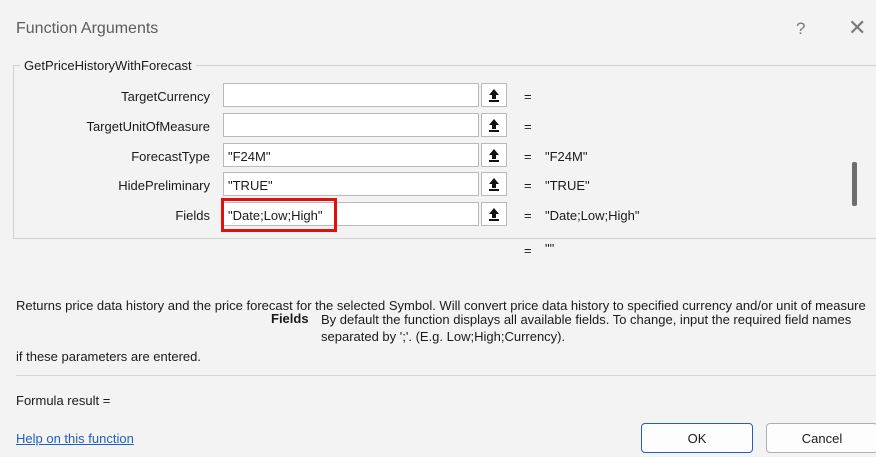 The height and width of the screenshot is (457, 876). What do you see at coordinates (697, 438) in the screenshot?
I see `ok-button: OK` at bounding box center [697, 438].